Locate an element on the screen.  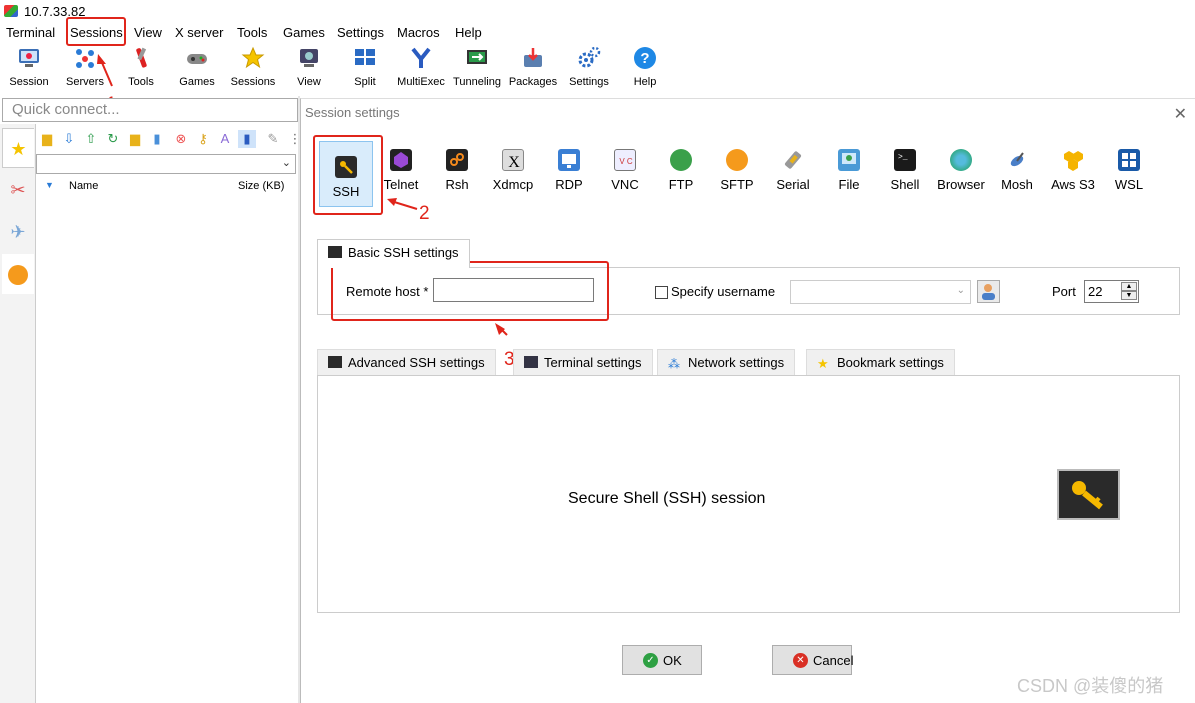
session-type-label: Serial is located at coordinates (793, 184).